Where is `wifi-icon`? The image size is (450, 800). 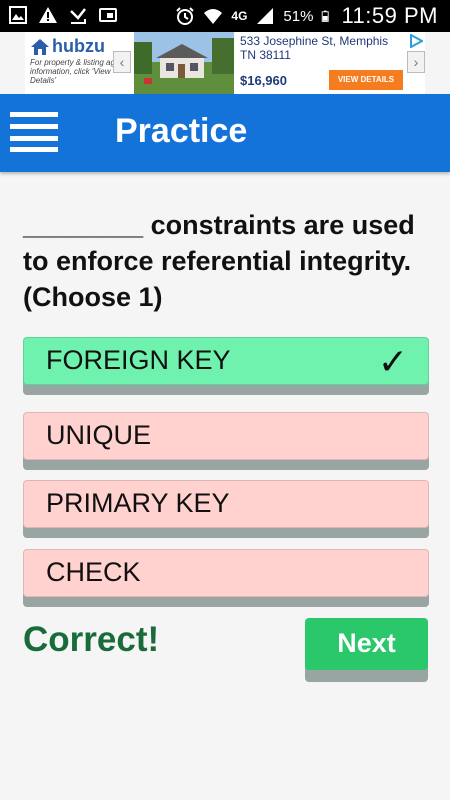
wifi-icon is located at coordinates (213, 16).